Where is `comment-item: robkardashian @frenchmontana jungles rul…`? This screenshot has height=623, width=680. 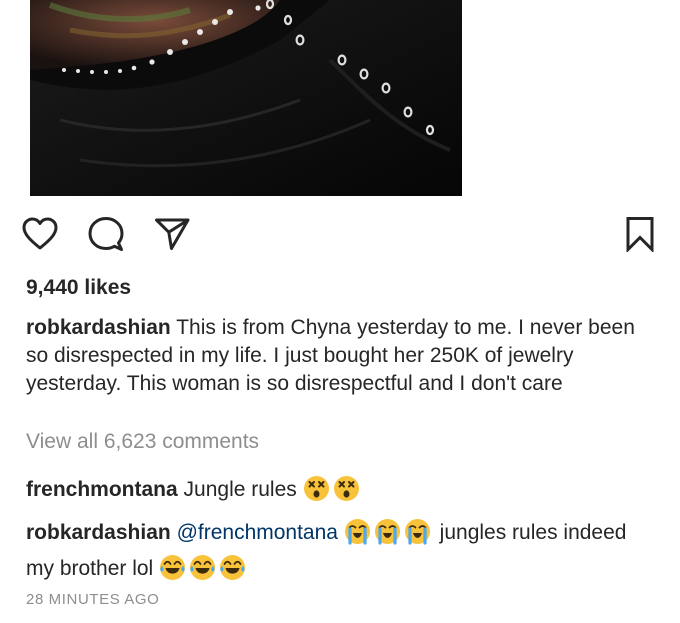
comment-item: robkardashian @frenchmontana jungles rul… is located at coordinates (341, 551).